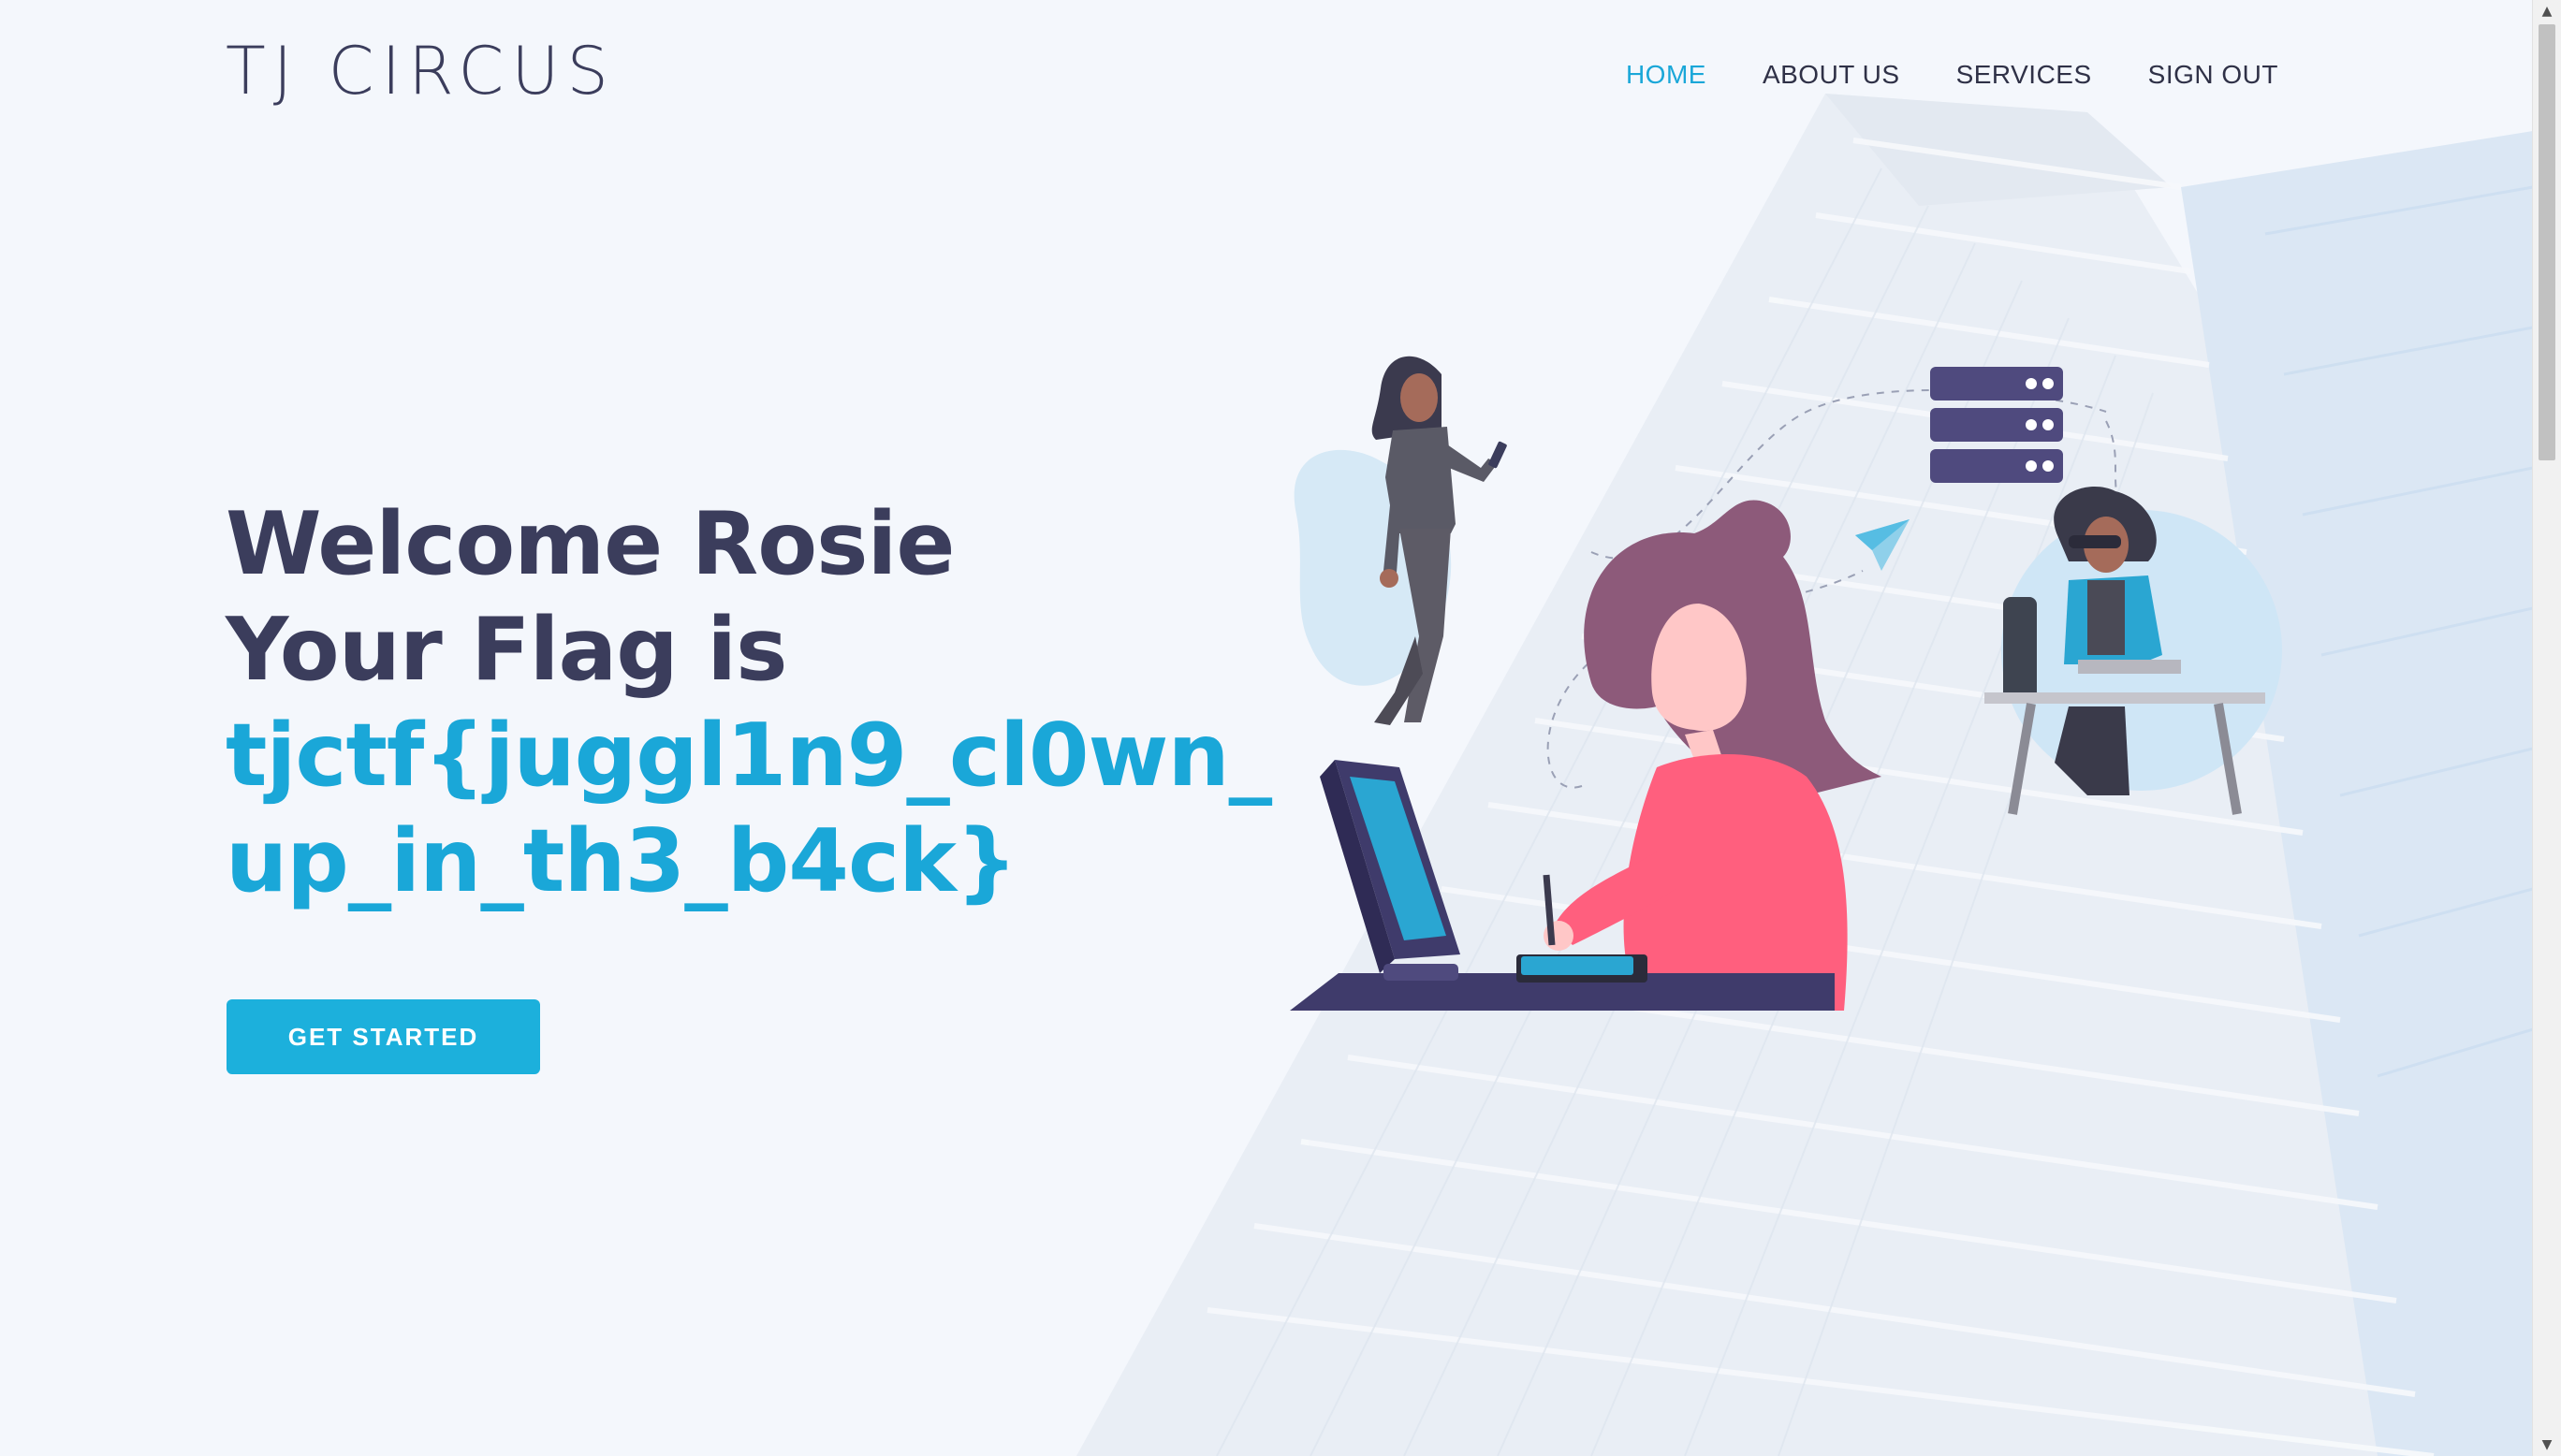 Image resolution: width=2561 pixels, height=1456 pixels. Describe the element at coordinates (421, 71) in the screenshot. I see `site-logo: TJ CIRCUS` at that location.